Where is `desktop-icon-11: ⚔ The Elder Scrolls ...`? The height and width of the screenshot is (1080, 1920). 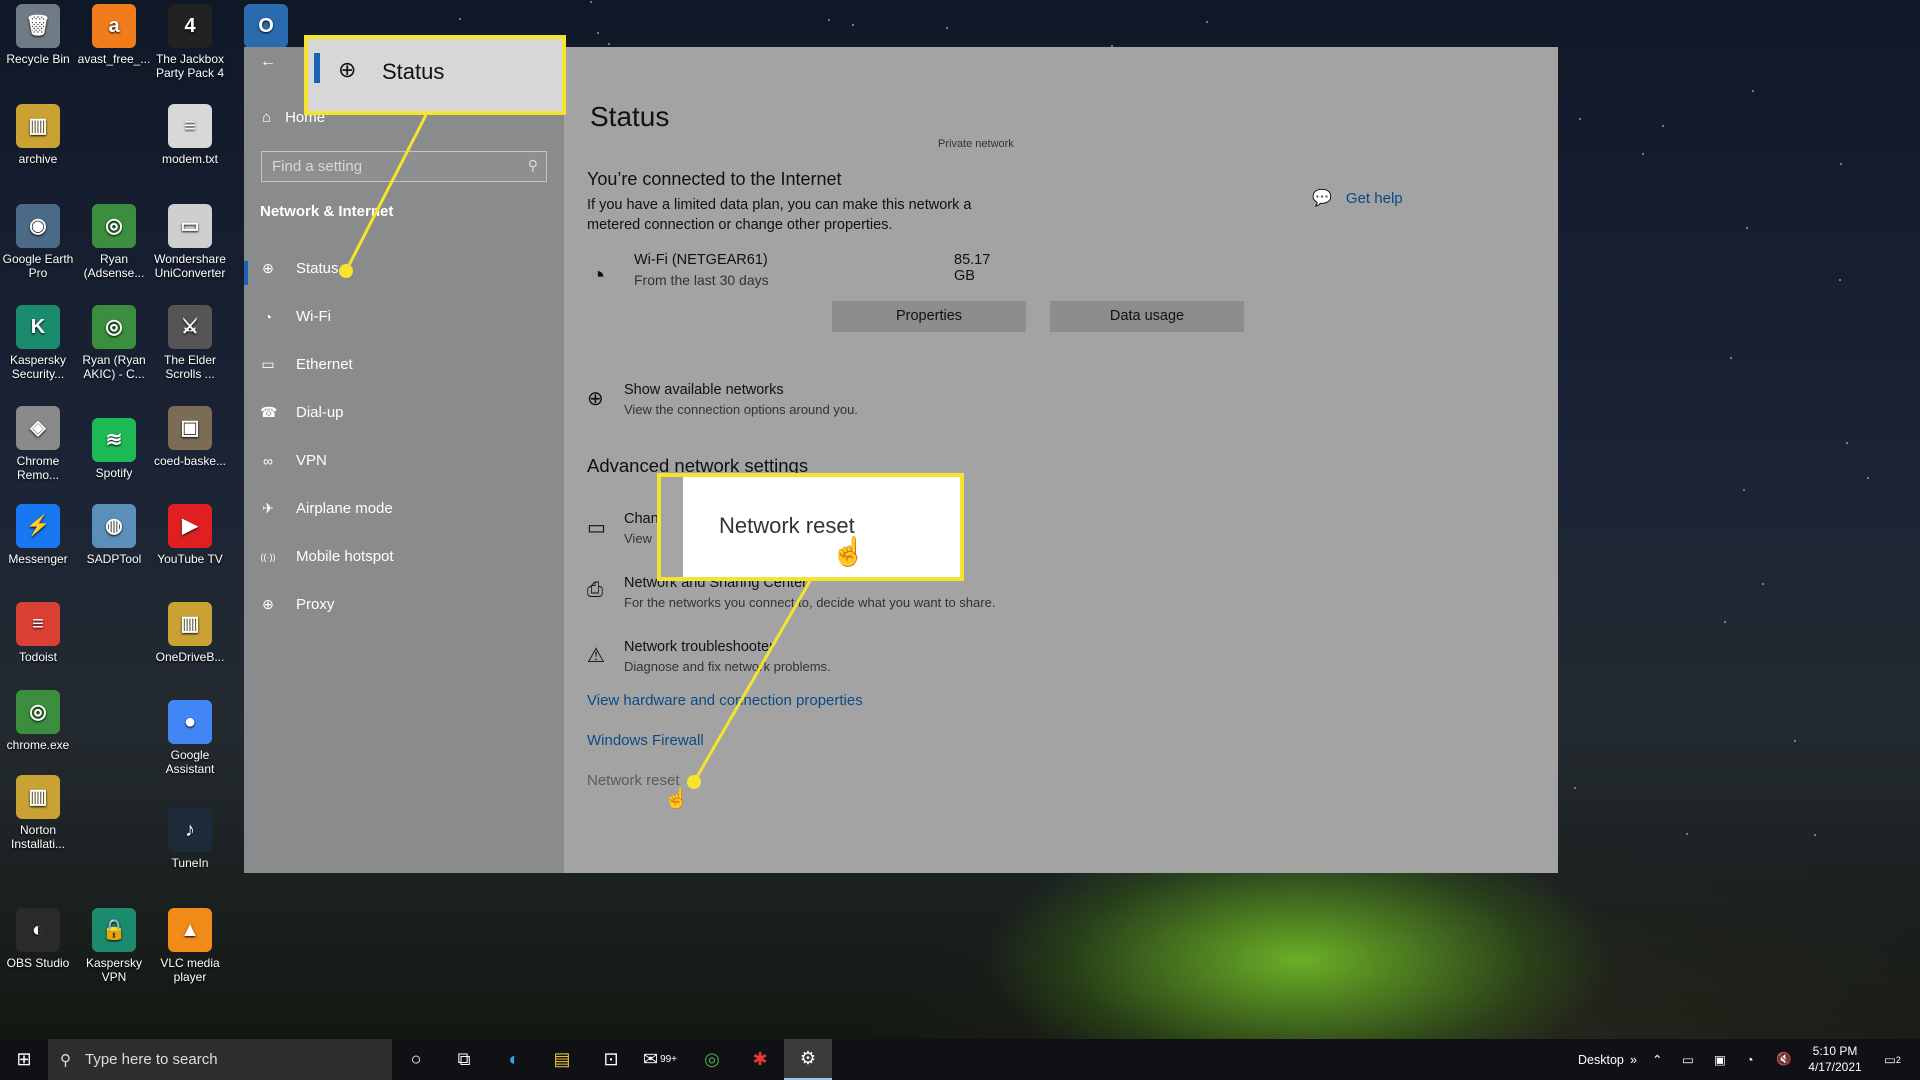 desktop-icon-11: ⚔ The Elder Scrolls ... is located at coordinates (190, 343).